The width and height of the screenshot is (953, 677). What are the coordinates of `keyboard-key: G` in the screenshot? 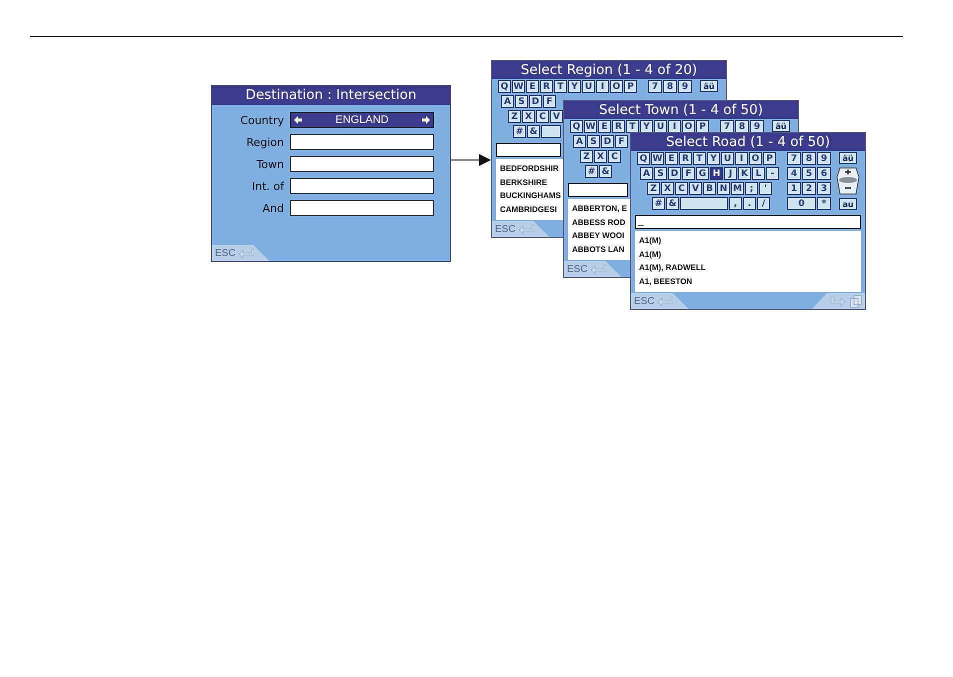 It's located at (702, 173).